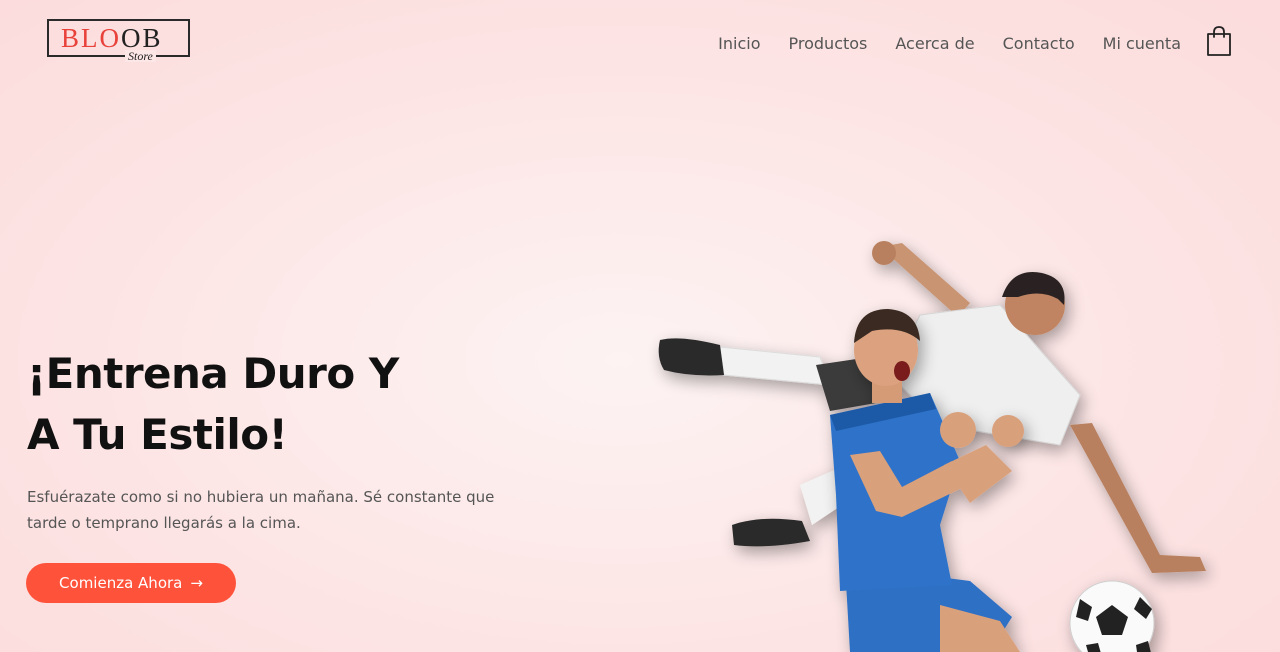  Describe the element at coordinates (110, 38) in the screenshot. I see `logo-letter: O` at that location.